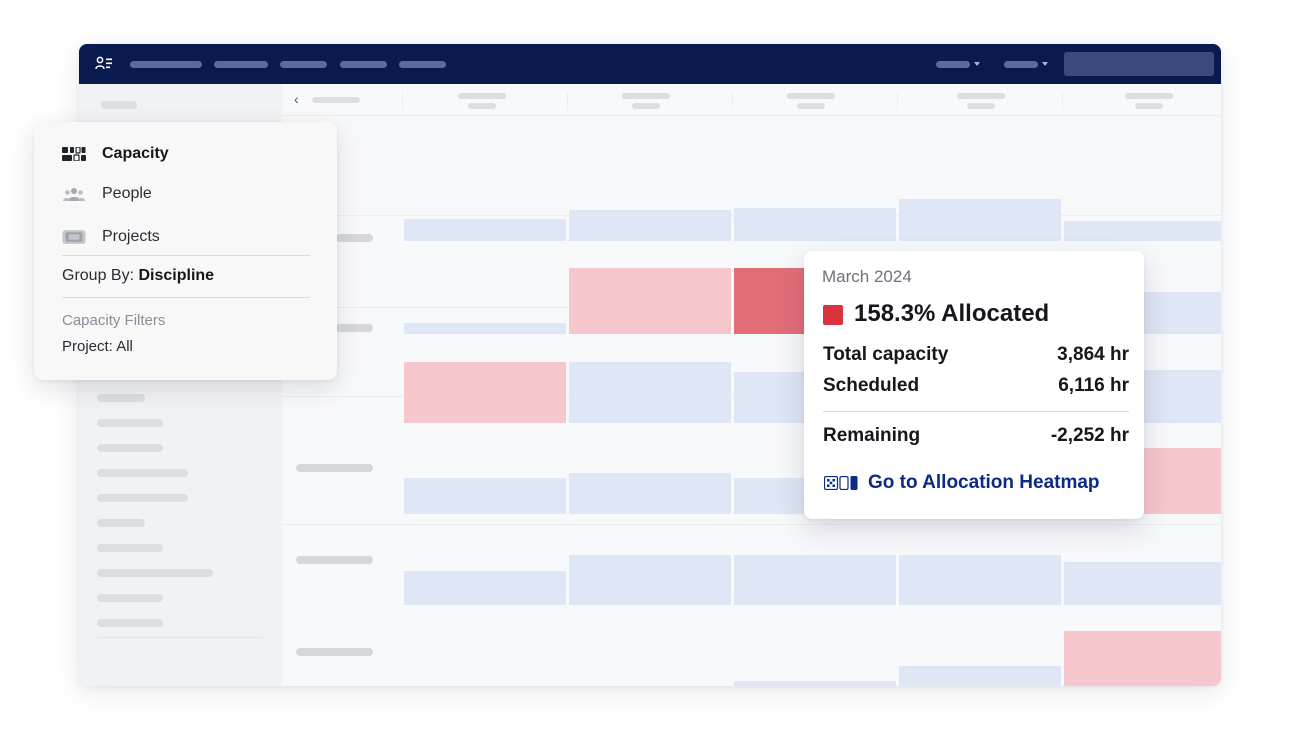 The image size is (1300, 731). Describe the element at coordinates (97, 346) in the screenshot. I see `project-filter: Project: All` at that location.